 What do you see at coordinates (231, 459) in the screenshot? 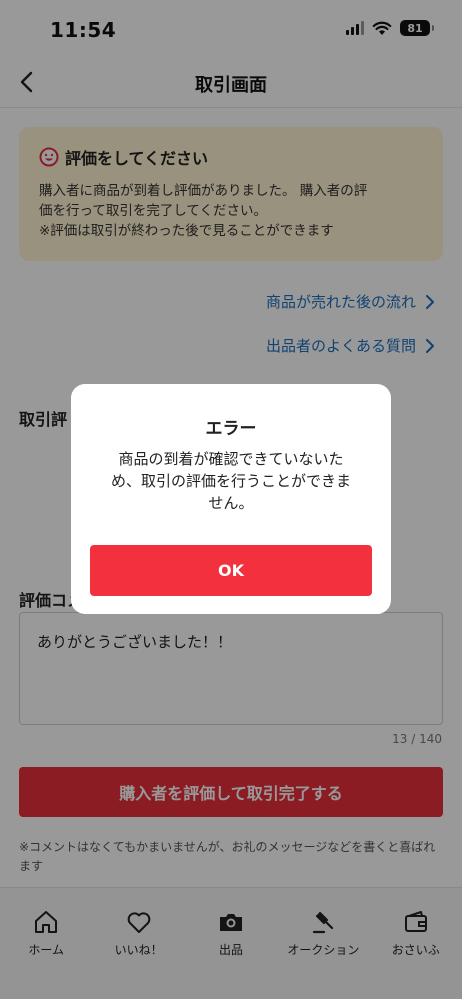
I see `dialog-message-line: 商品の到着が確認できていないた` at bounding box center [231, 459].